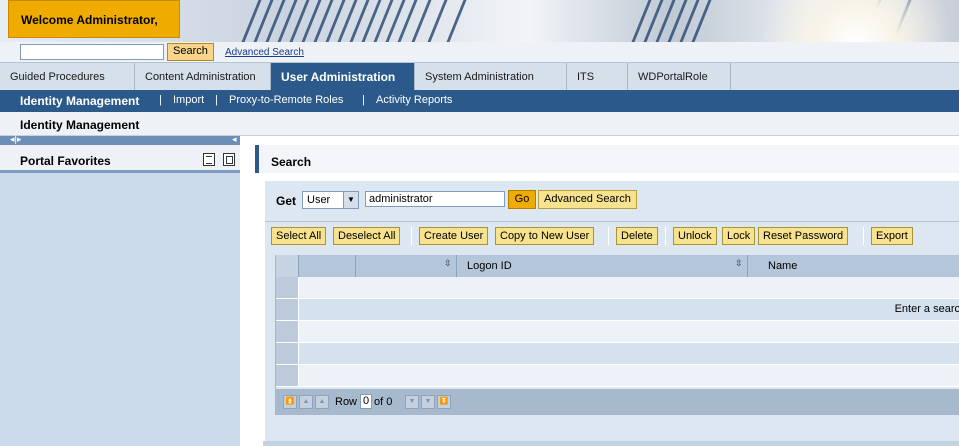  Describe the element at coordinates (286, 100) in the screenshot. I see `subnav-proxy-to-remote-roles: Proxy-to-Remote Roles` at that location.